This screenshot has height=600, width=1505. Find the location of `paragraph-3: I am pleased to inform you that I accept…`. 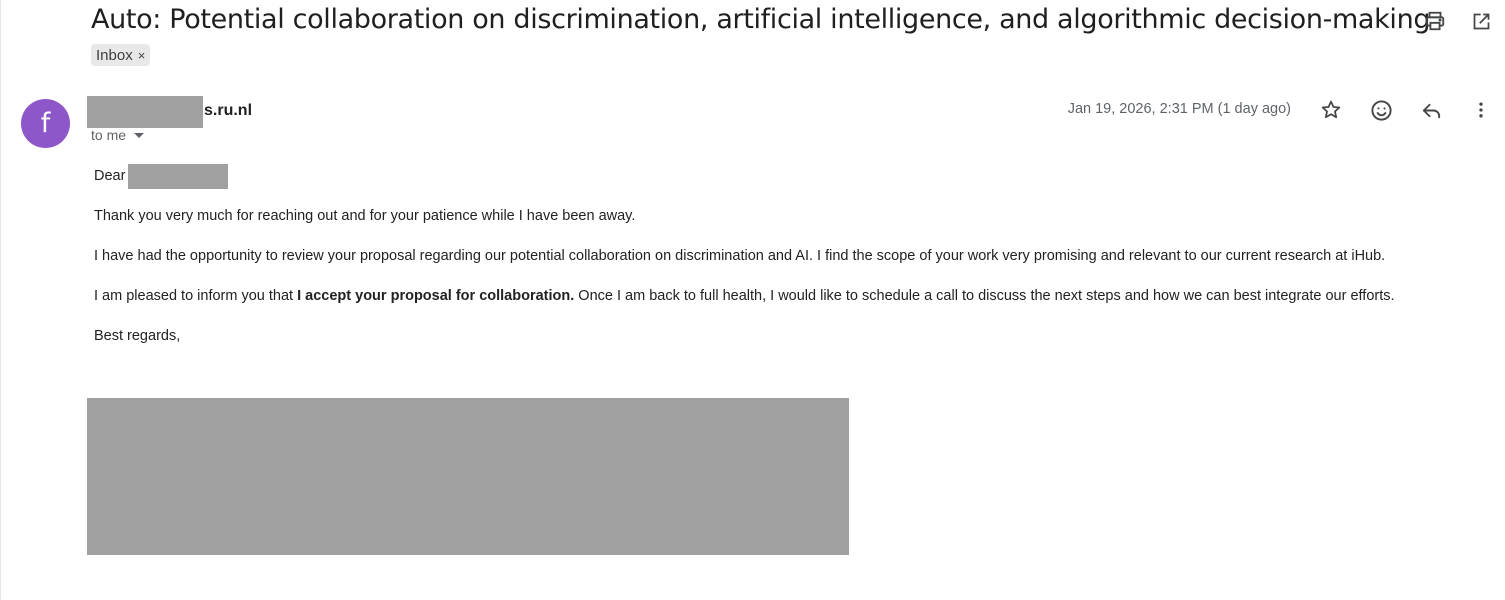

paragraph-3: I am pleased to inform you that I accept… is located at coordinates (774, 296).